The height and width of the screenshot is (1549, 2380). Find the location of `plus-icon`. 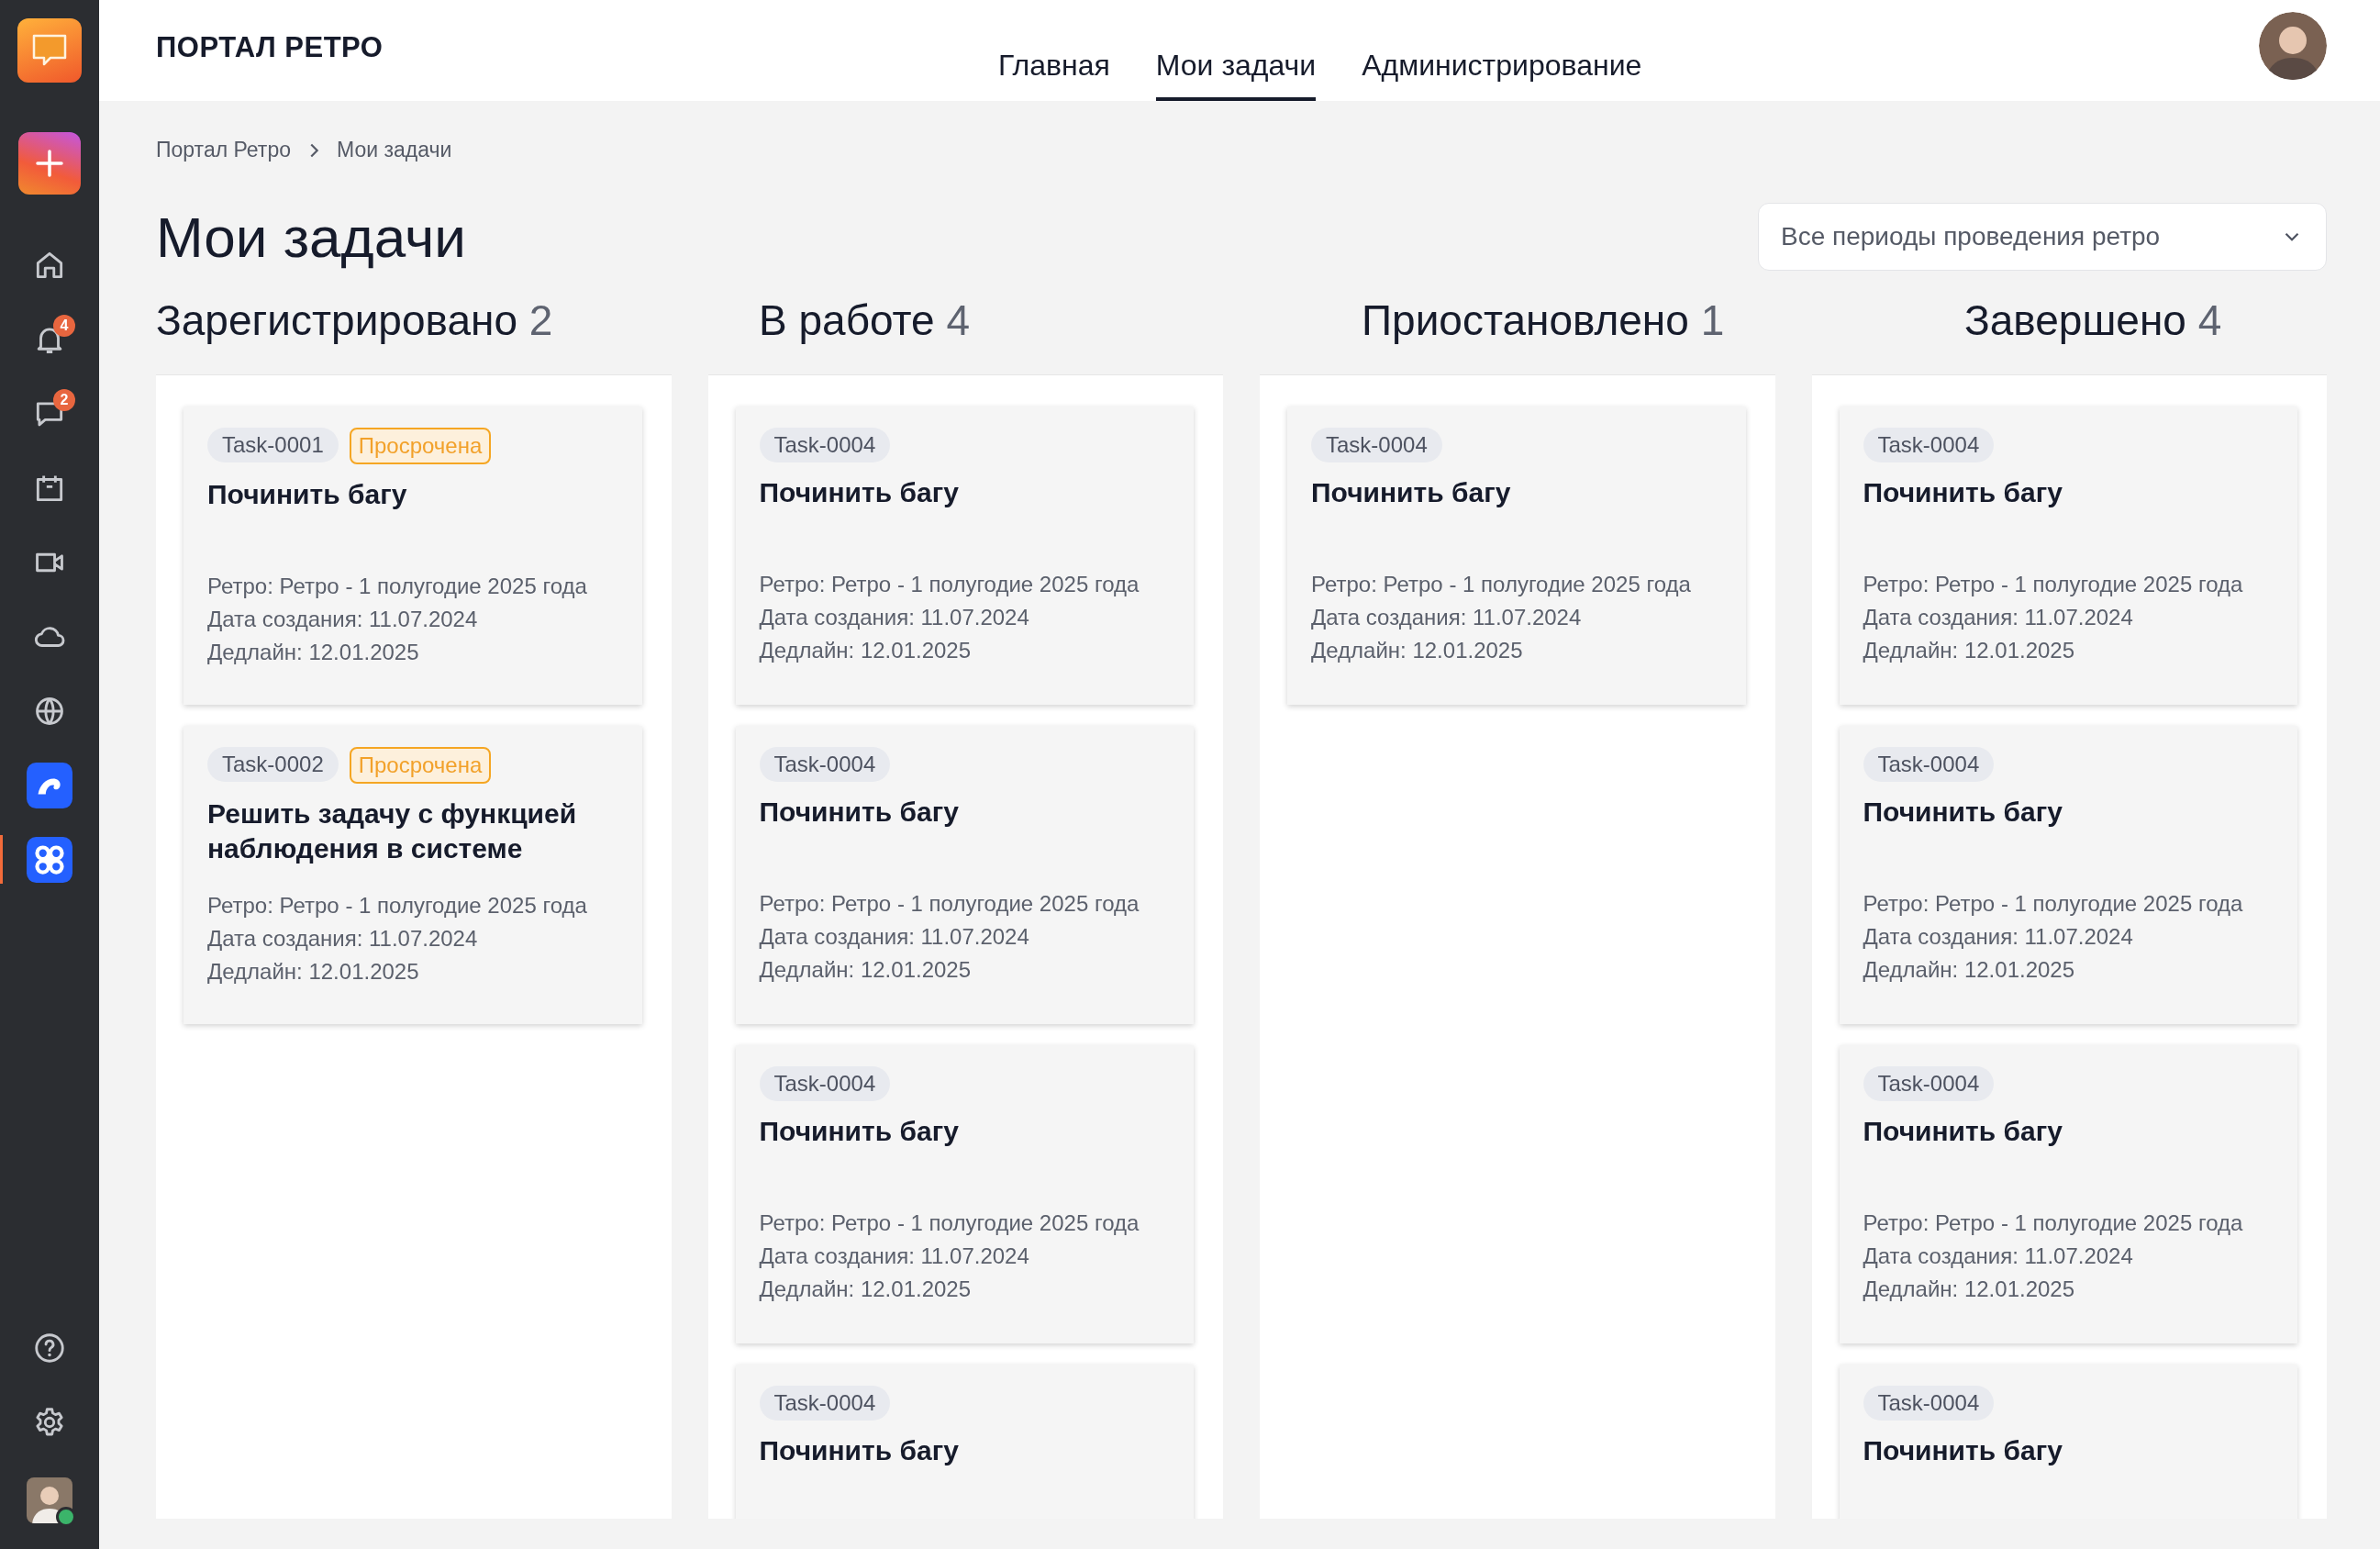

plus-icon is located at coordinates (49, 163).